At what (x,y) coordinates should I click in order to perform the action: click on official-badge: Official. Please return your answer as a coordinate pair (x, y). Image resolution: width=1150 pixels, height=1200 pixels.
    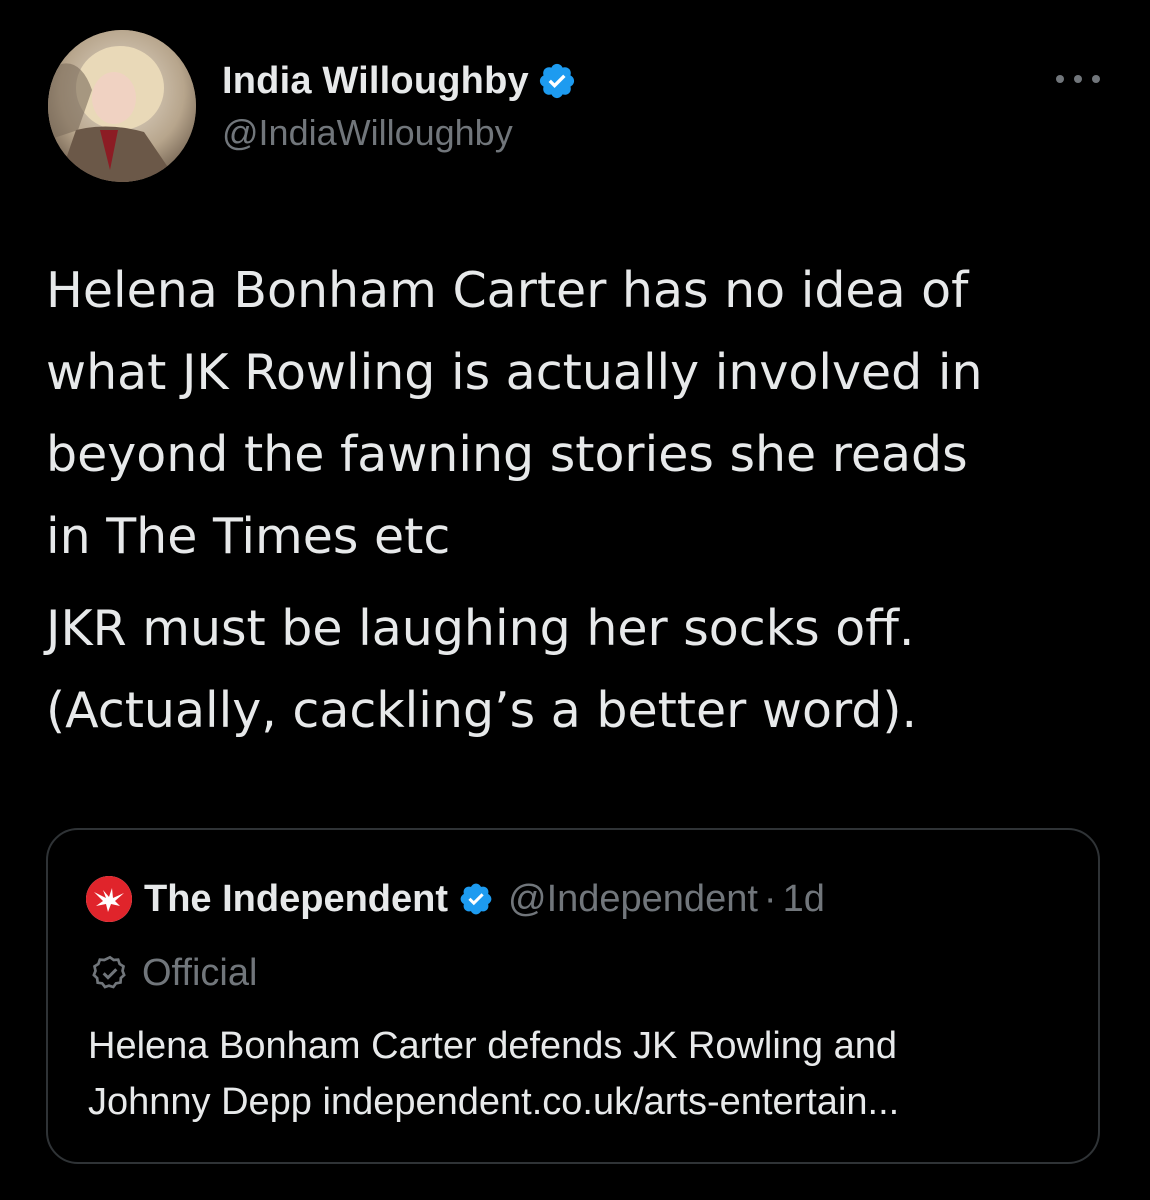
    Looking at the image, I should click on (173, 973).